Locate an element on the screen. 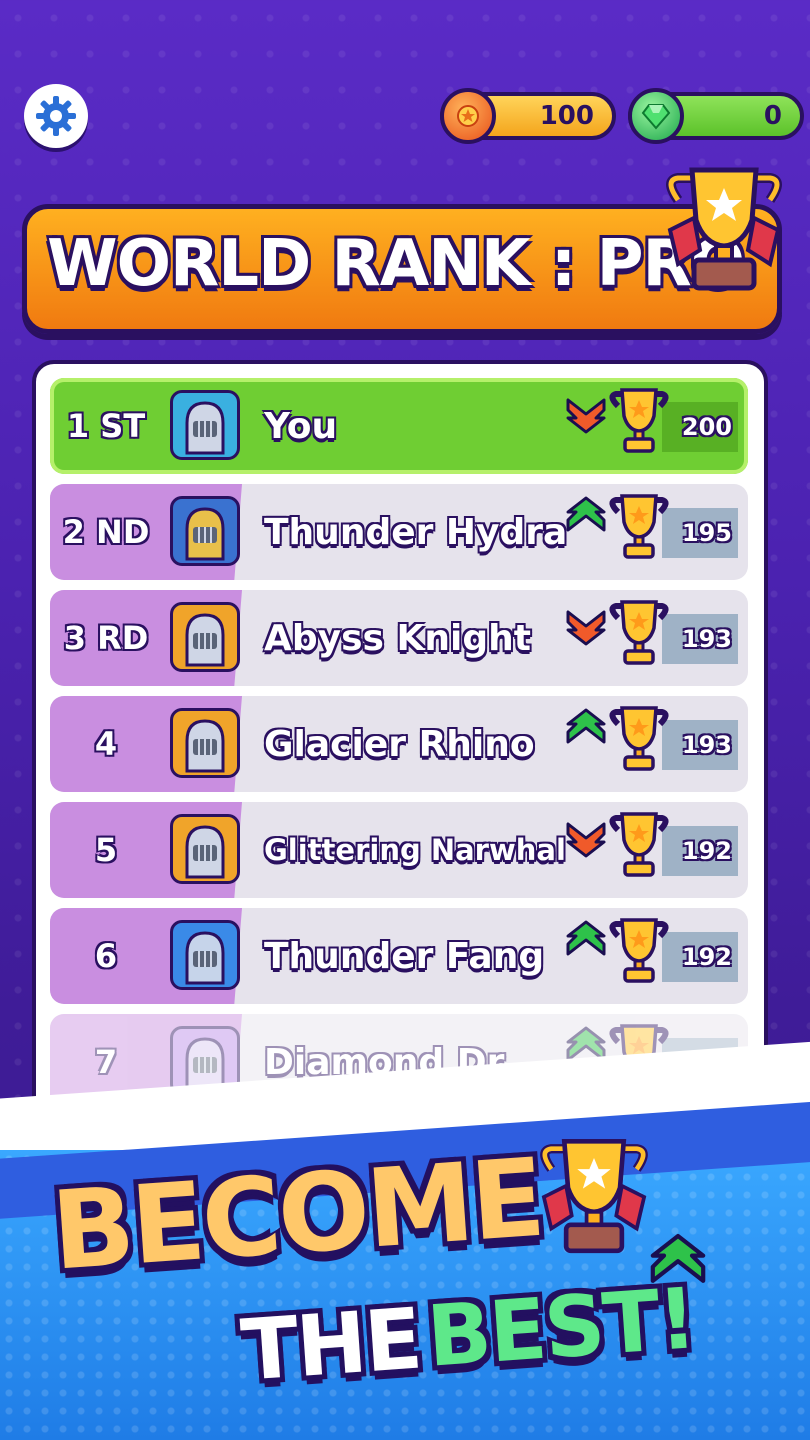 The height and width of the screenshot is (1440, 810). score-value: 200 is located at coordinates (700, 427).